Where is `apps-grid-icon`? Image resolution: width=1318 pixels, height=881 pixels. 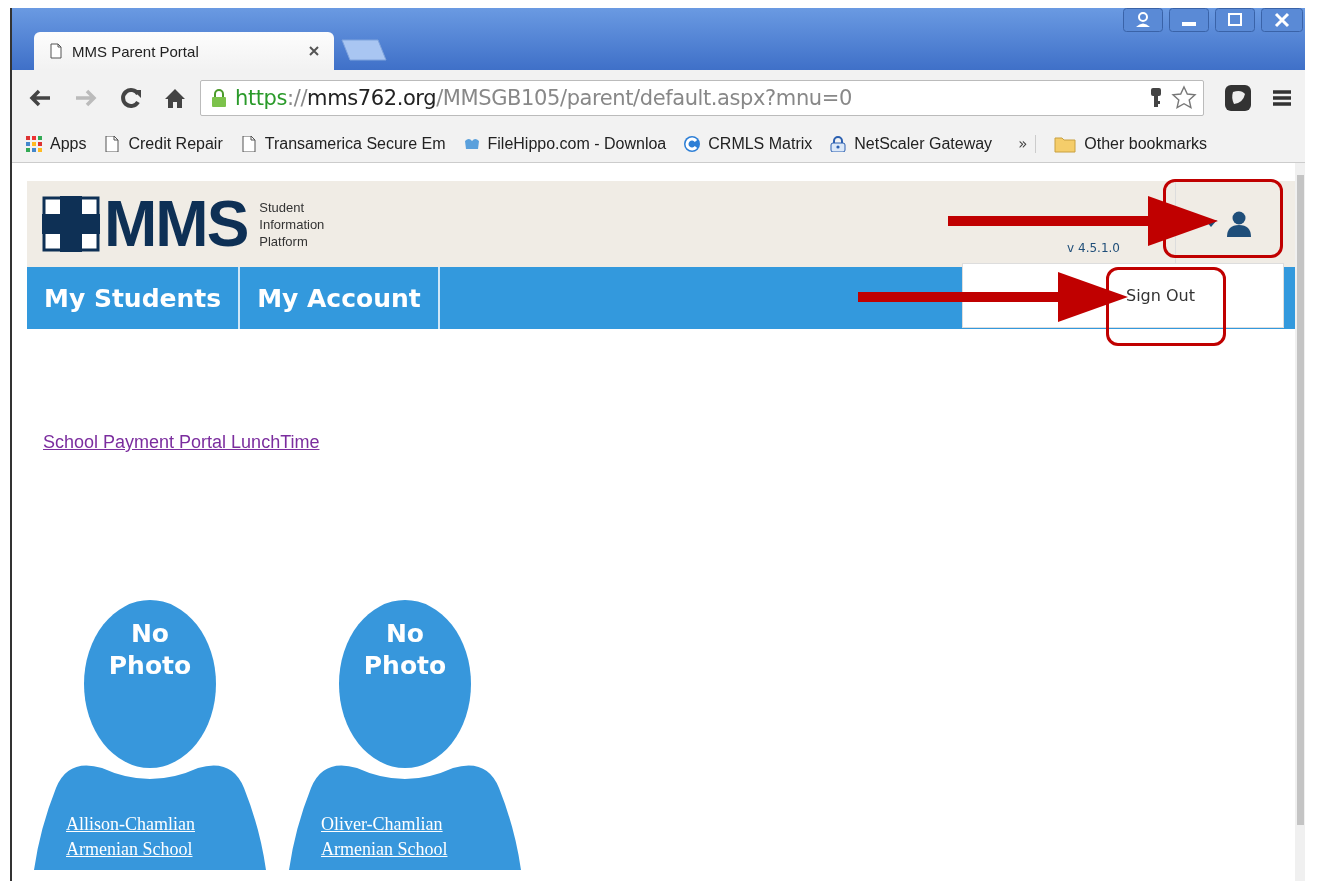 apps-grid-icon is located at coordinates (34, 144).